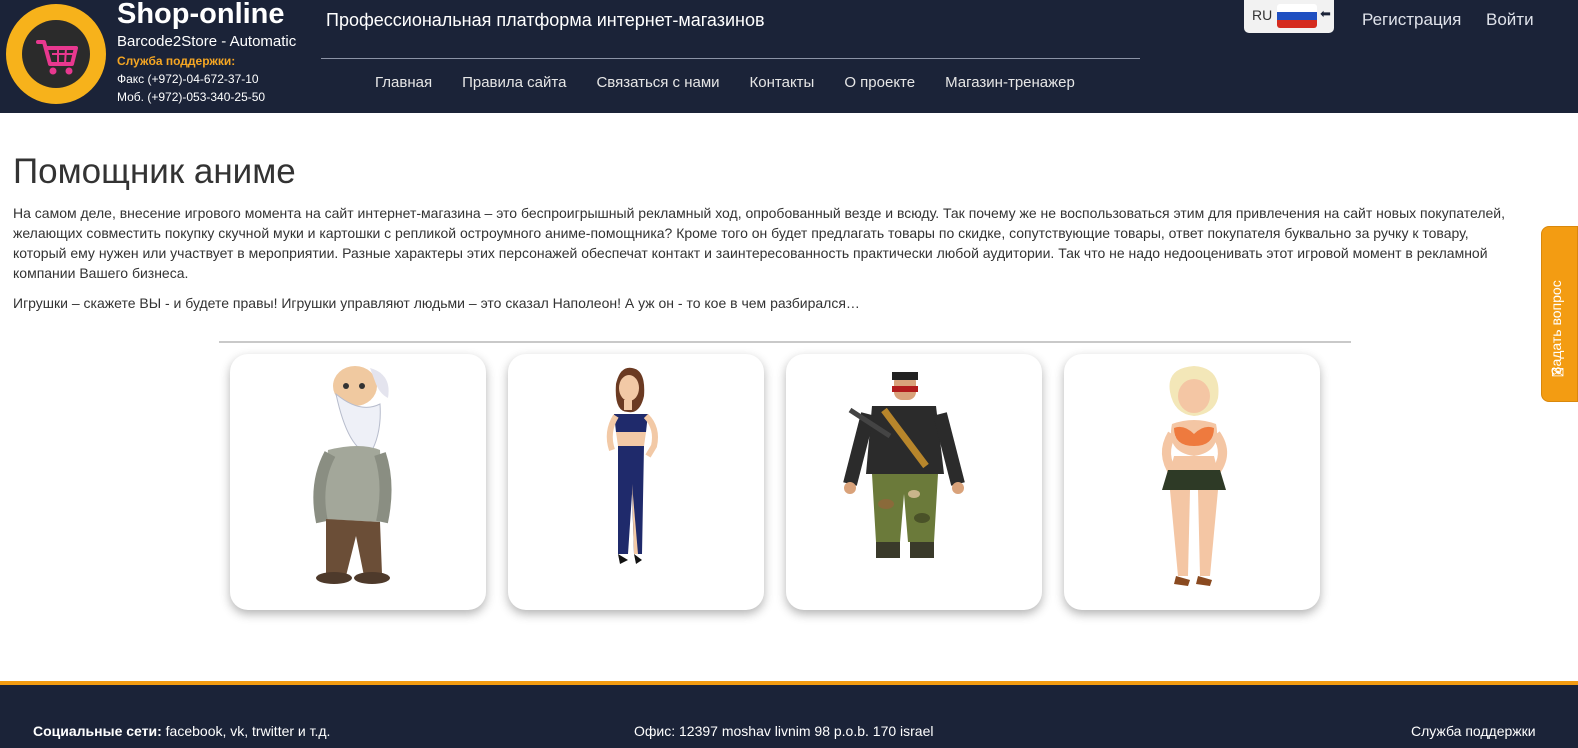  Describe the element at coordinates (154, 171) in the screenshot. I see `page-title: Помощник аниме` at that location.